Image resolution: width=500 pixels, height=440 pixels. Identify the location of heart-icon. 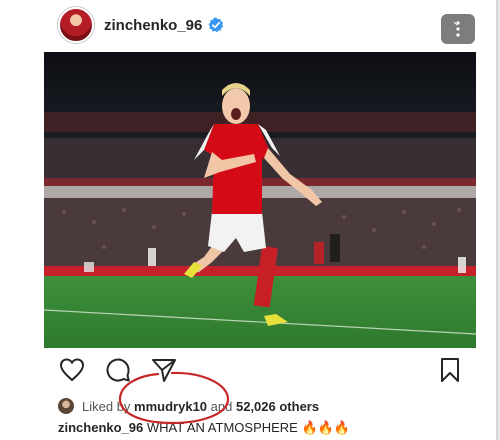
(72, 370).